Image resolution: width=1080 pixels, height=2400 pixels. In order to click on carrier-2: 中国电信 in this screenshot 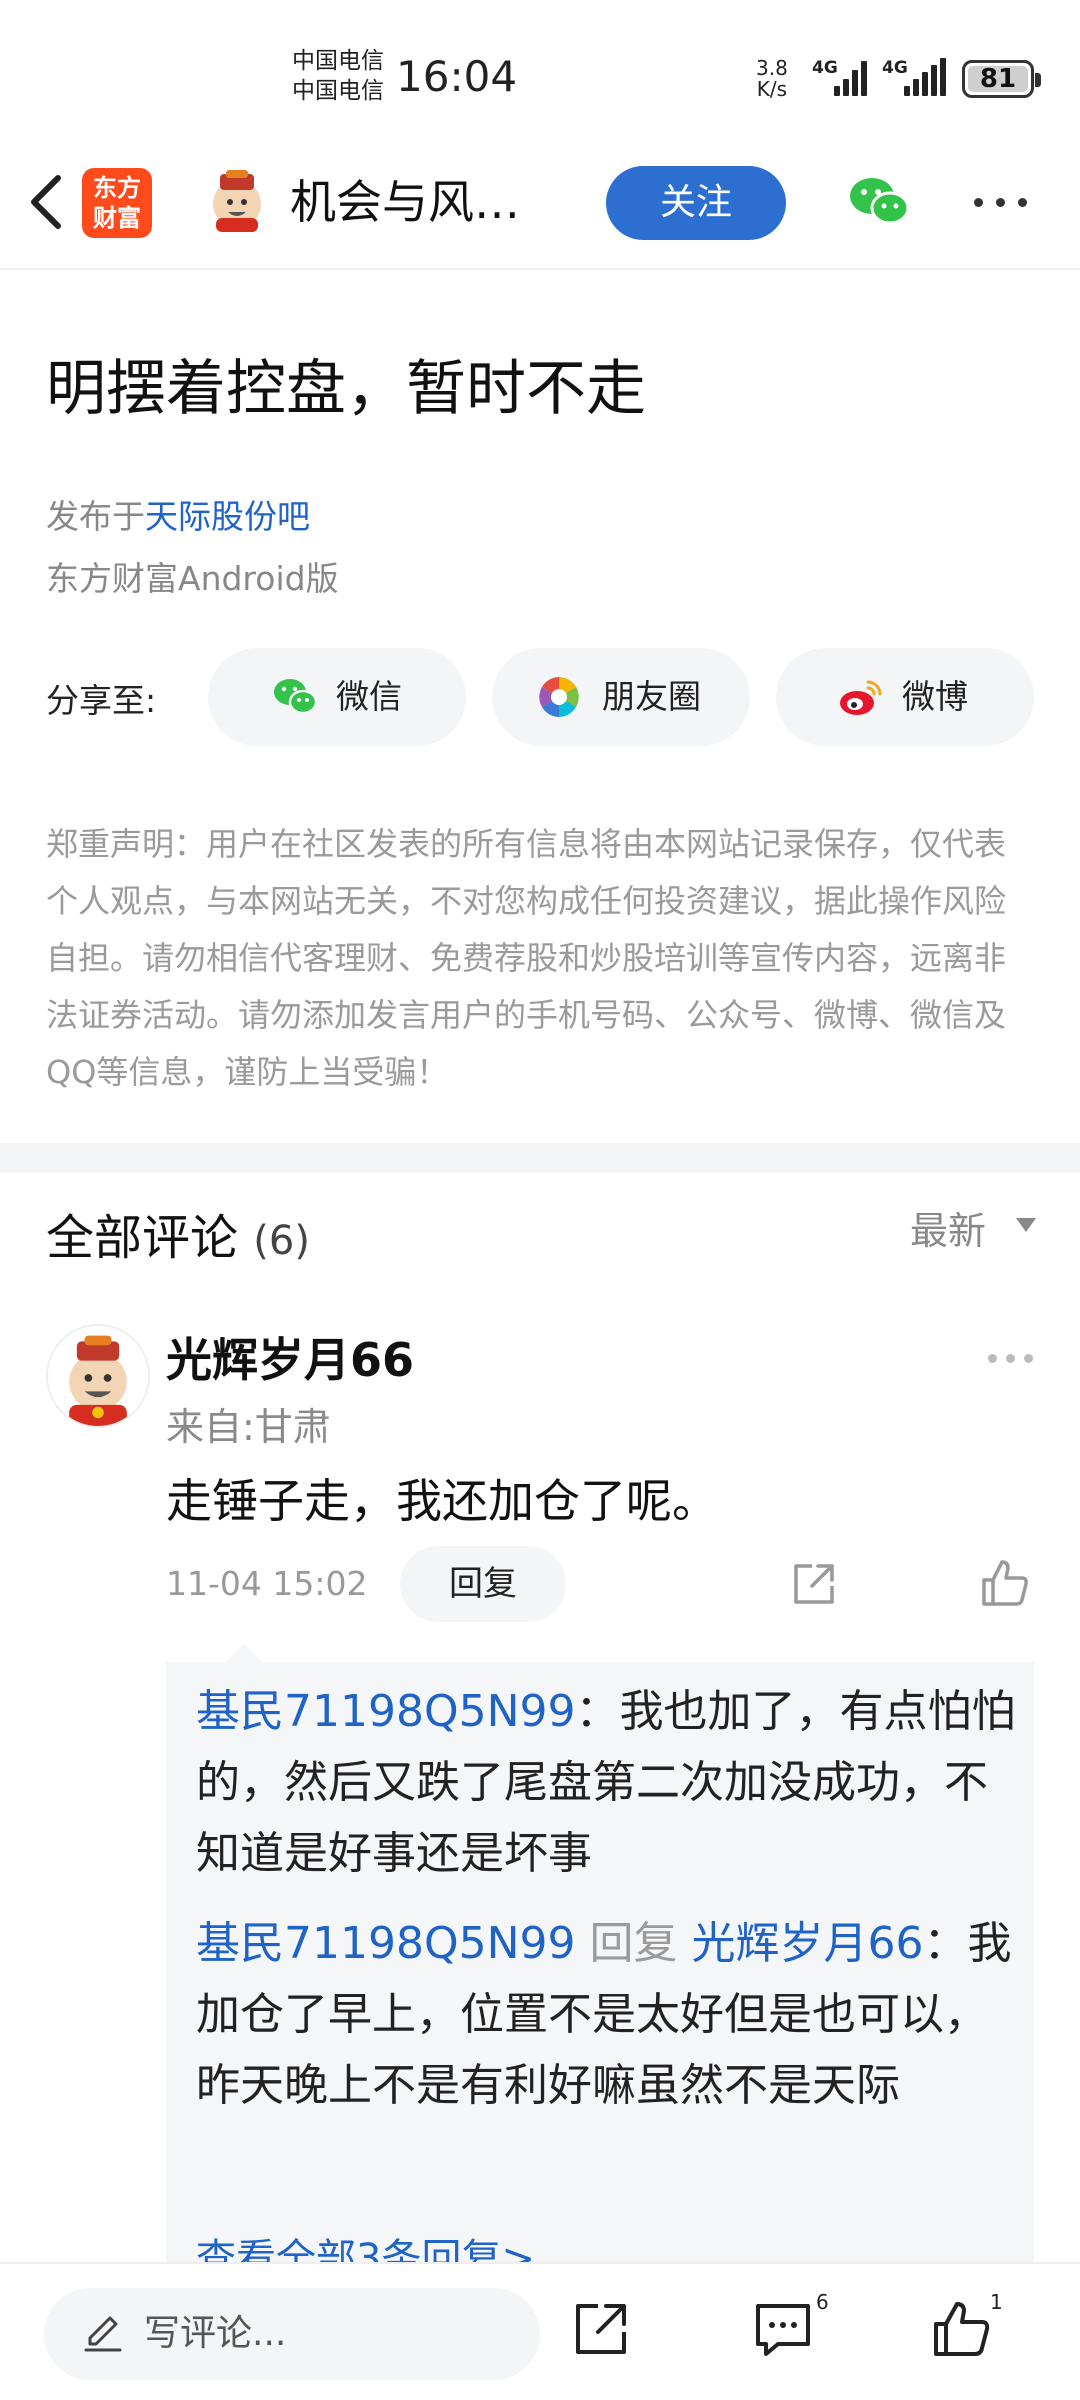, I will do `click(338, 91)`.